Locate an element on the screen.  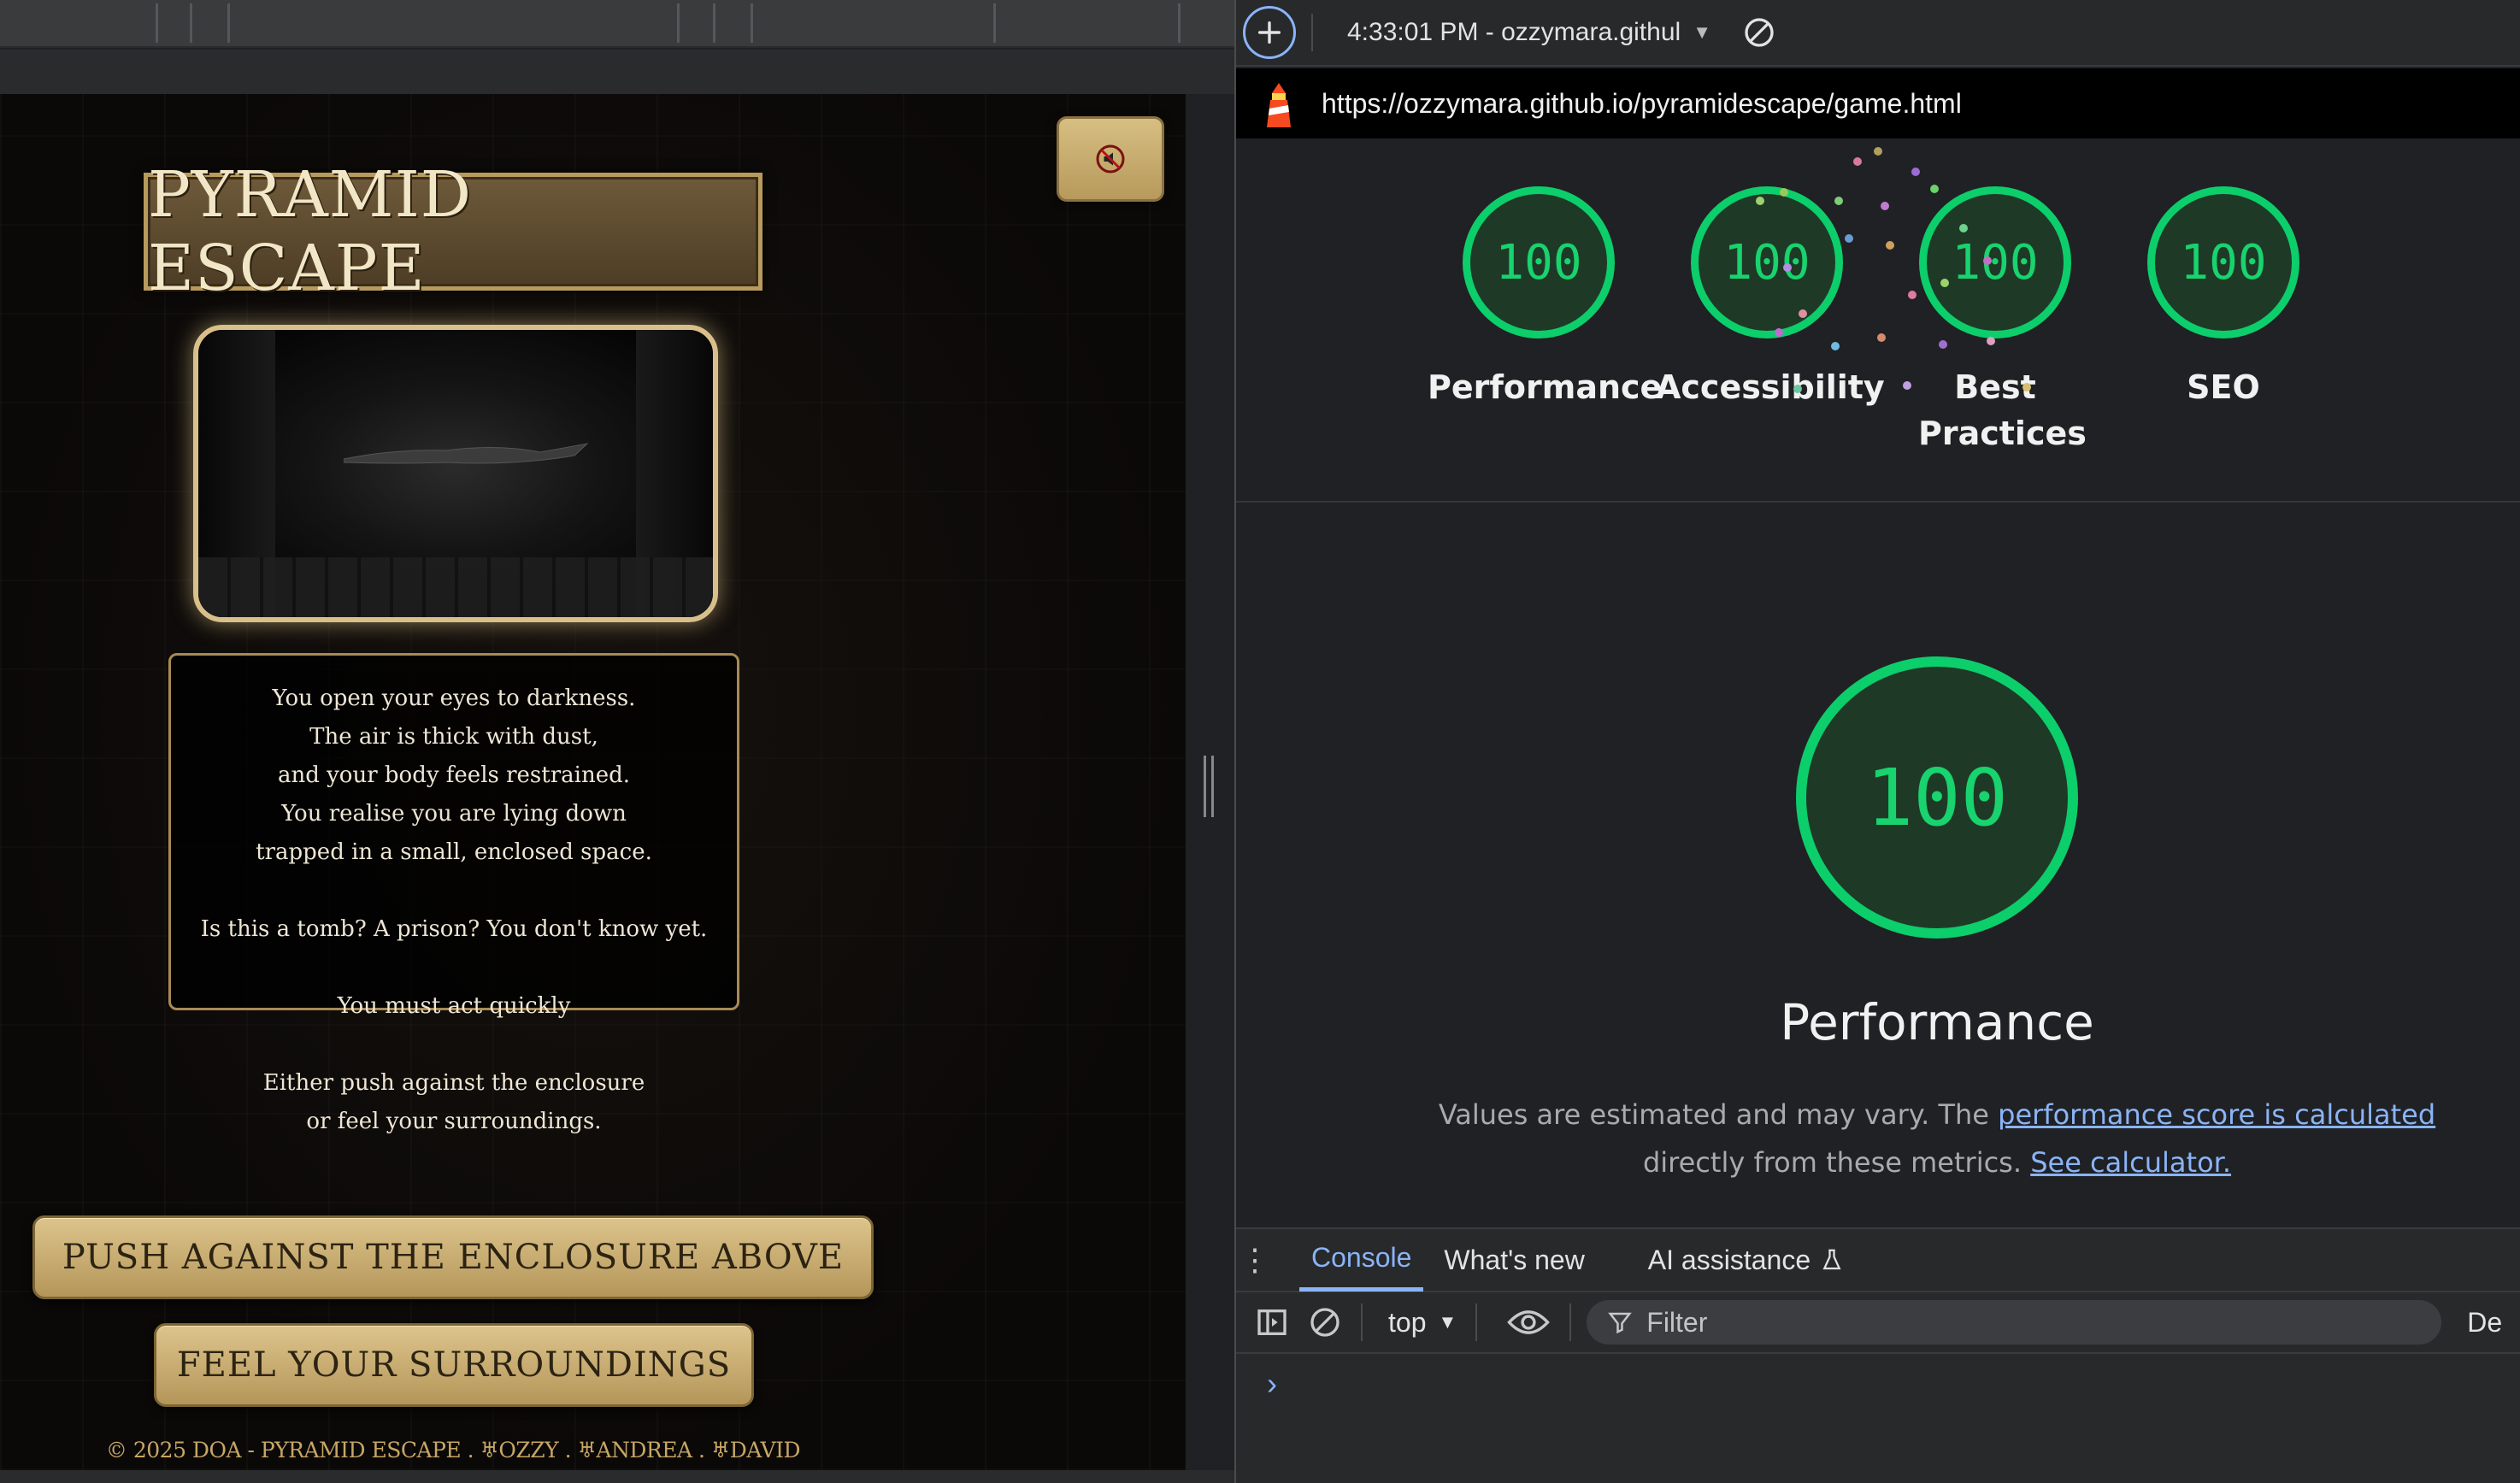
tab-label: AI assistance is located at coordinates (1729, 1259).